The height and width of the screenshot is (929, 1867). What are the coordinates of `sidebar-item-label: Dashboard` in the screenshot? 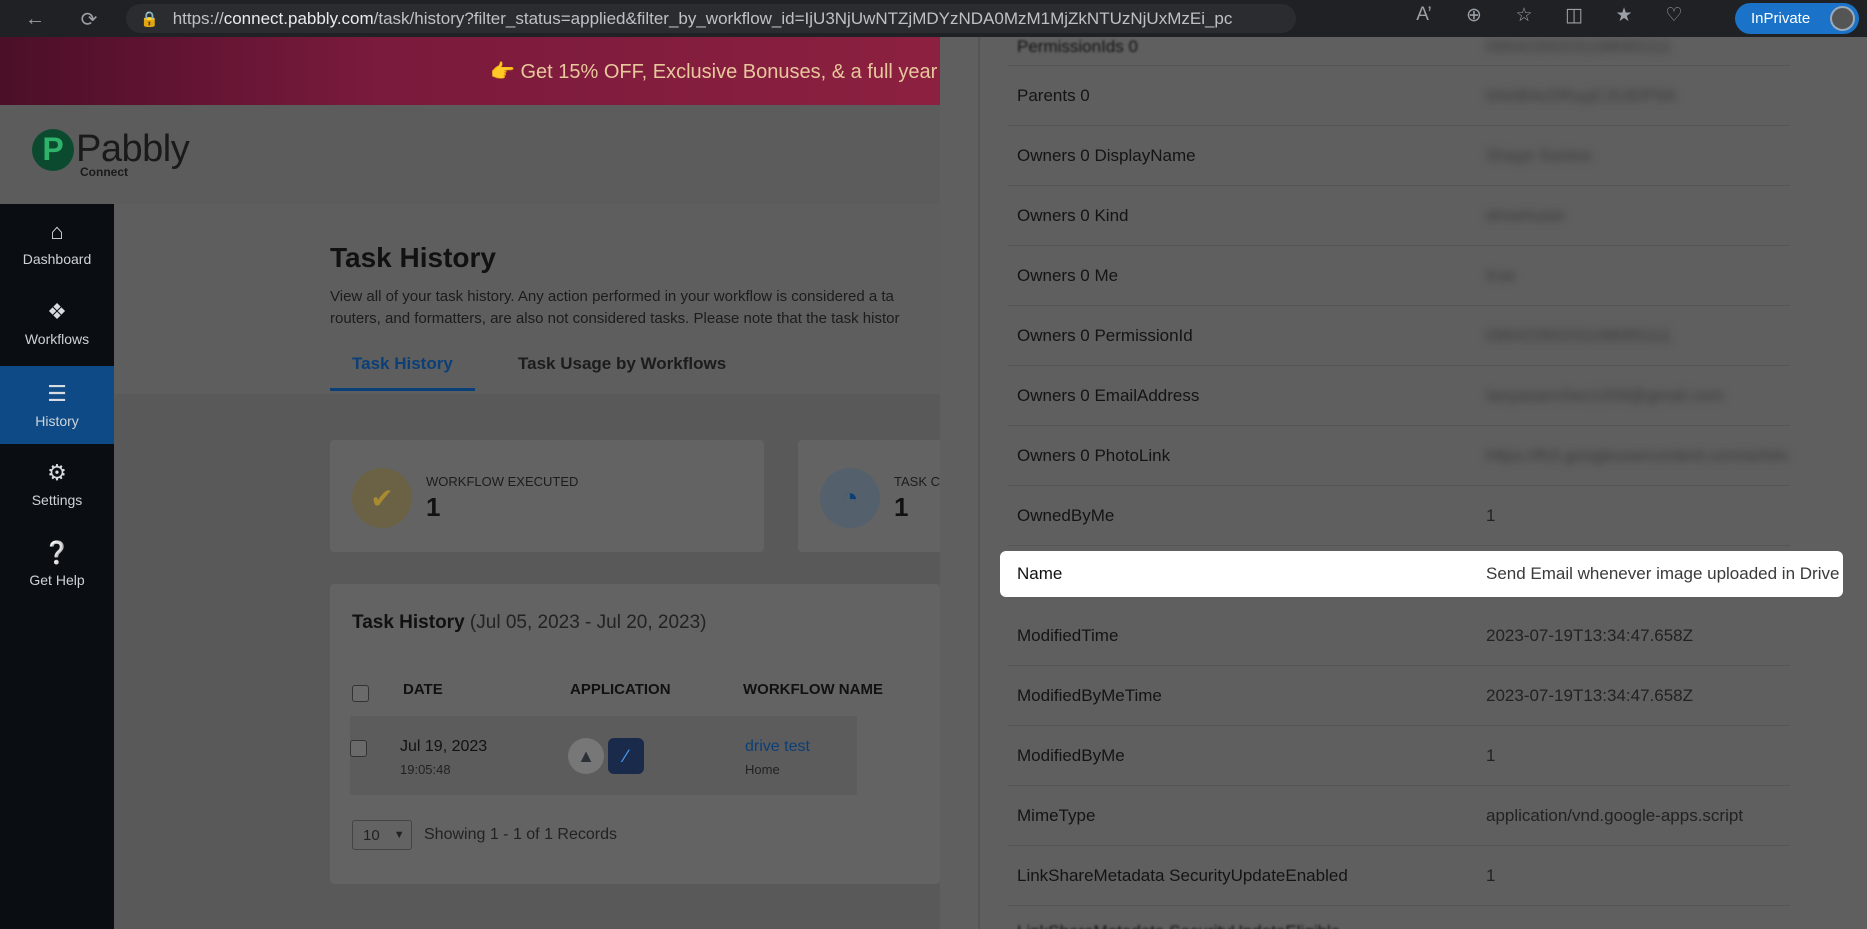 It's located at (57, 259).